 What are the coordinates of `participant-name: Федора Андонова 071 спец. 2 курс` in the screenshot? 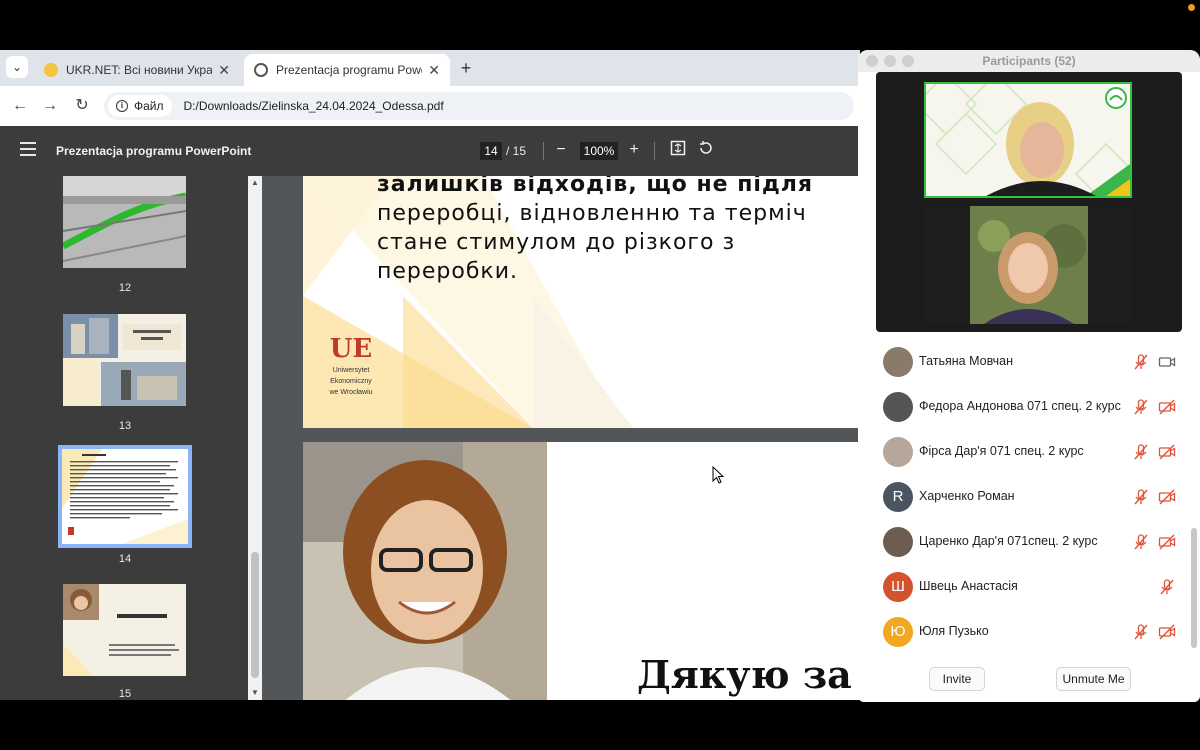 It's located at (1020, 406).